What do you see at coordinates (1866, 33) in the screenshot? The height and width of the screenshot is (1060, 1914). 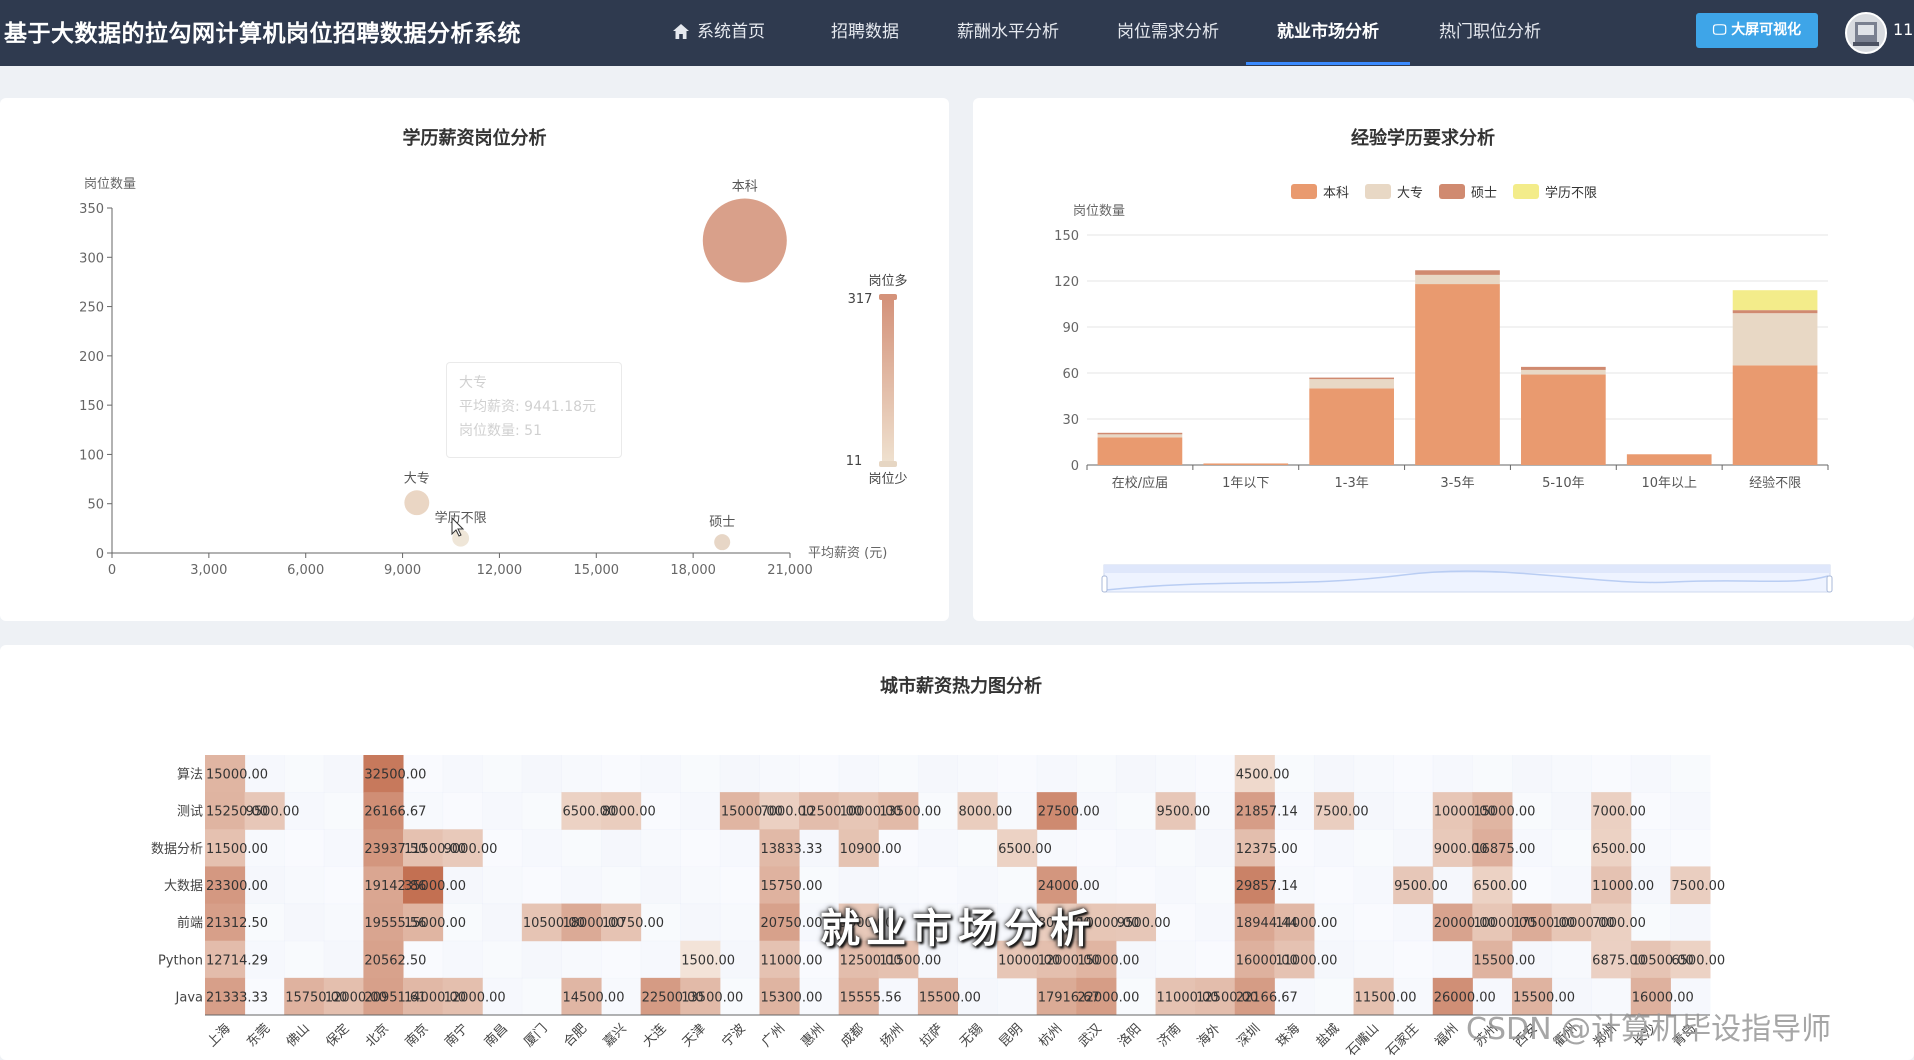 I see `avatar` at bounding box center [1866, 33].